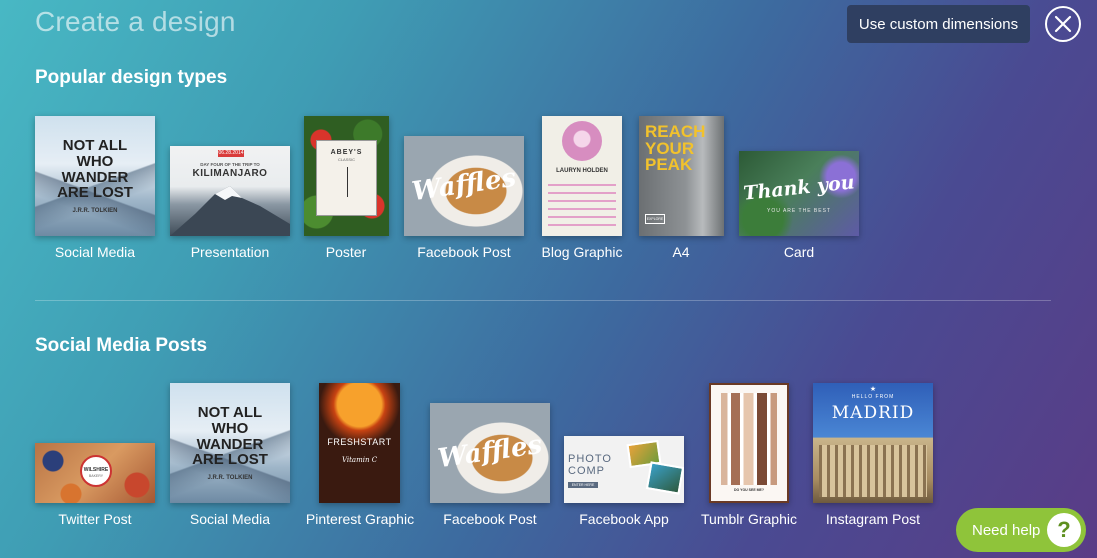  I want to click on thumbnail: FRESHSTART Vitamin C, so click(359, 443).